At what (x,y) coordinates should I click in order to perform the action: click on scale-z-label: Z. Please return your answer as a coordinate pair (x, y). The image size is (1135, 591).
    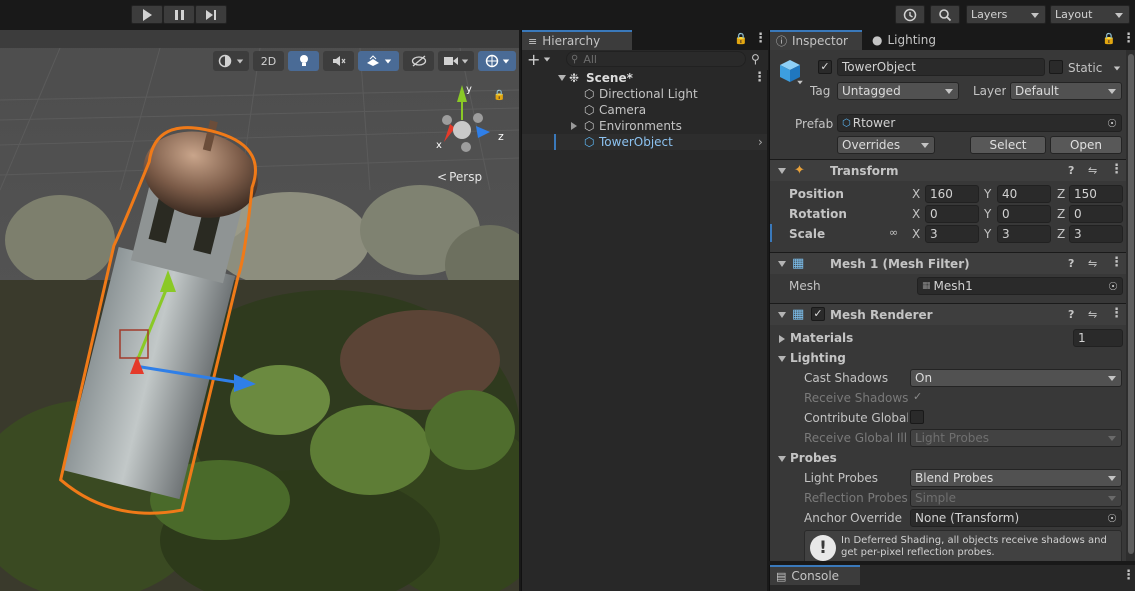
    Looking at the image, I should click on (1061, 234).